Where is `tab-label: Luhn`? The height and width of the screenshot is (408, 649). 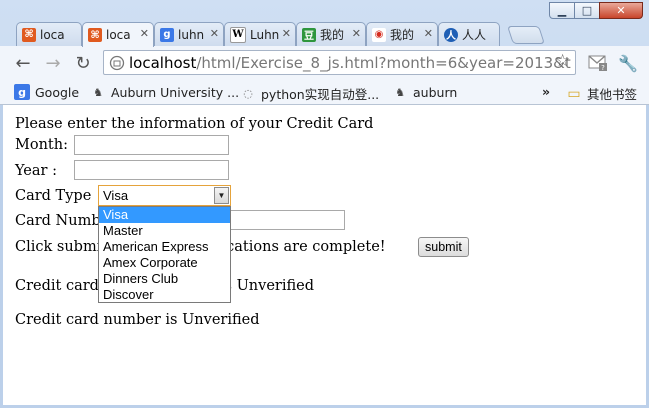
tab-label: Luhn is located at coordinates (265, 34).